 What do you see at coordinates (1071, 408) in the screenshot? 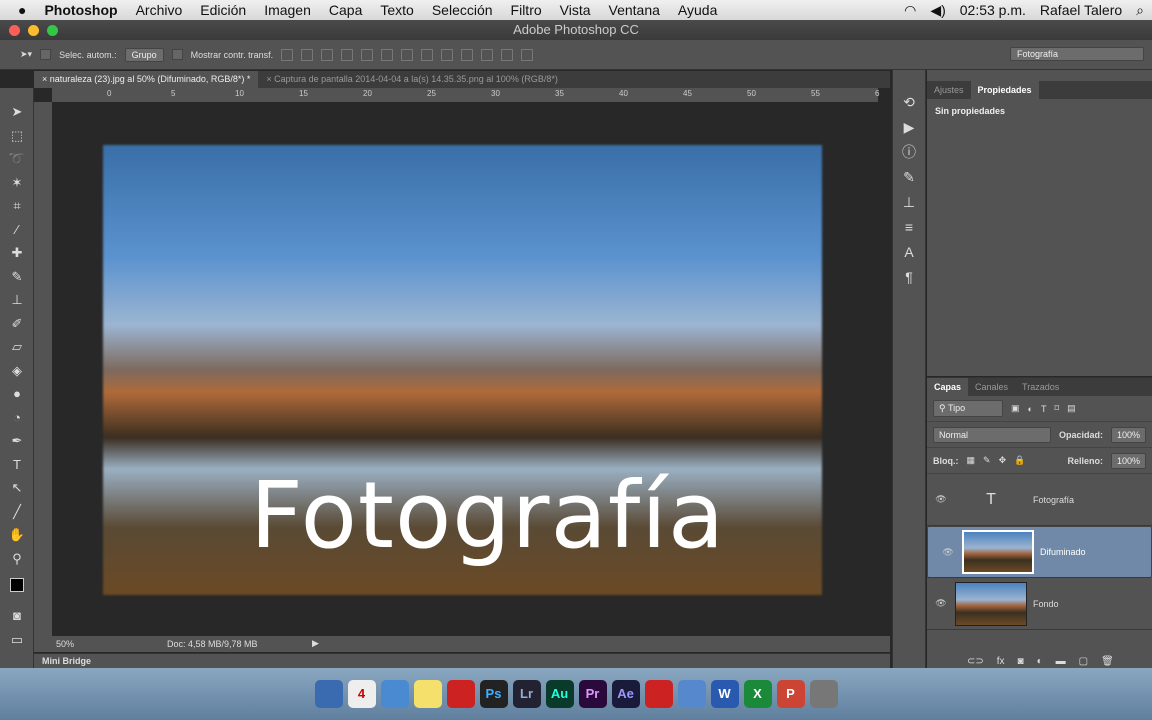
I see `filter-smart-icon: ▤` at bounding box center [1071, 408].